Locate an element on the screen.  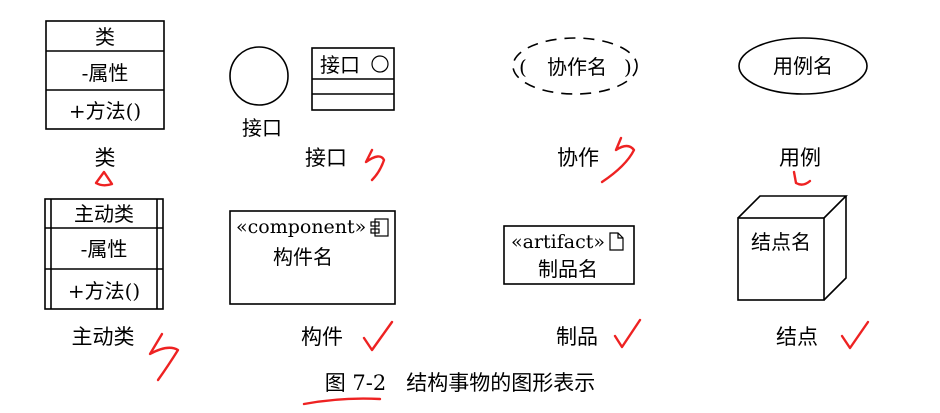
document-icon is located at coordinates (616, 241).